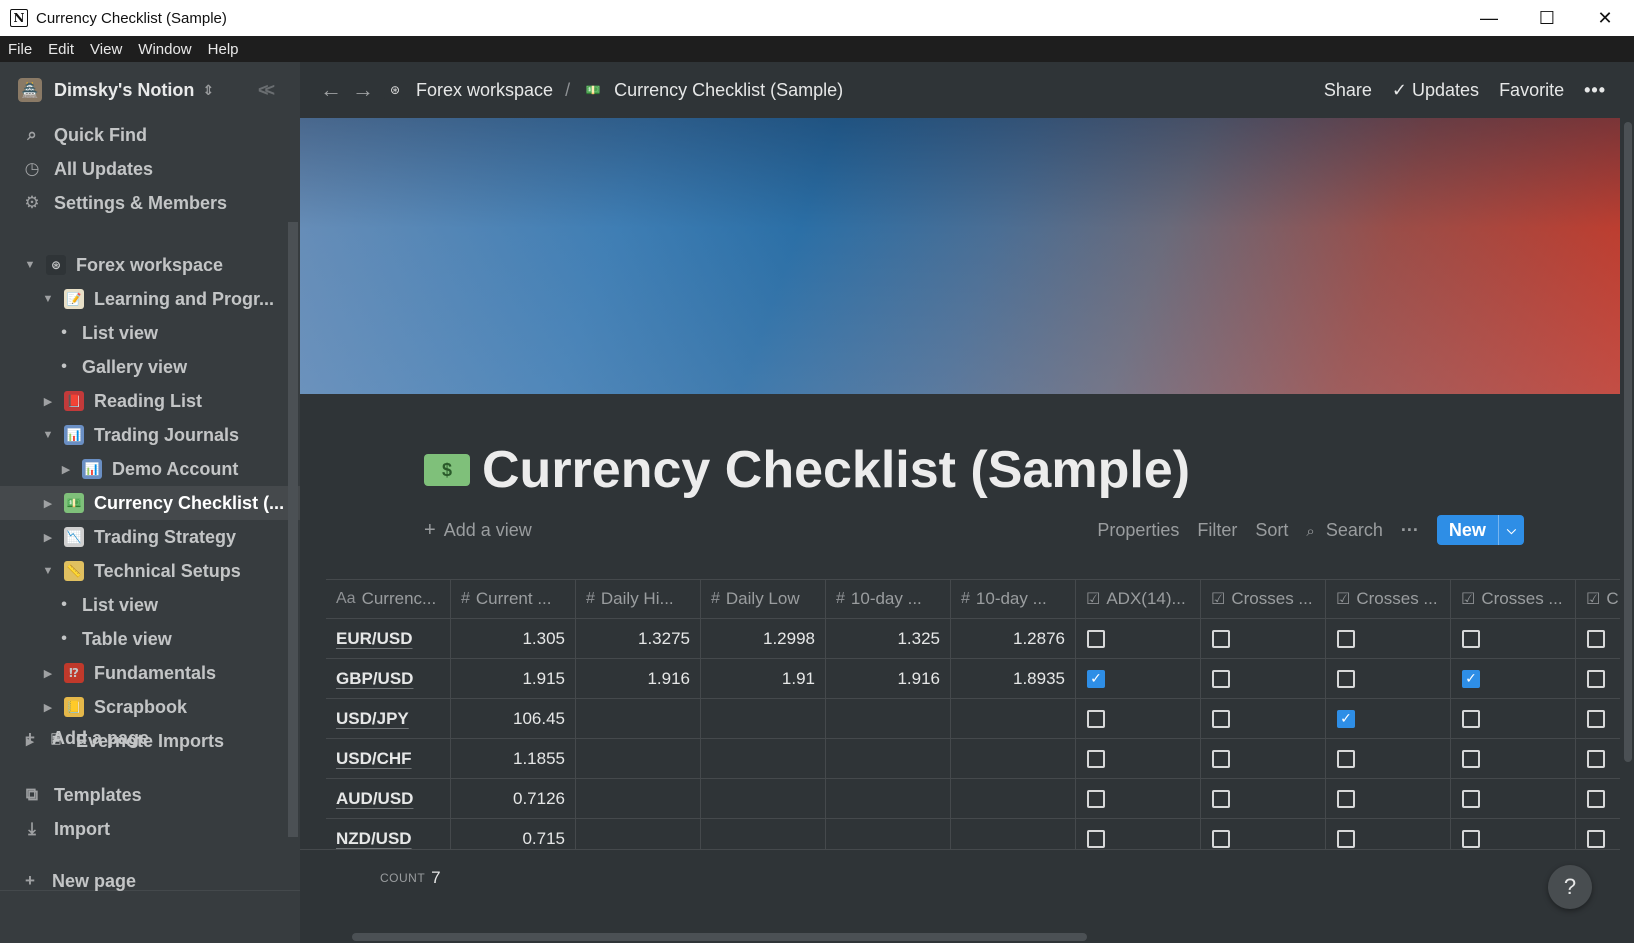 The width and height of the screenshot is (1634, 943). What do you see at coordinates (1595, 90) in the screenshot?
I see `more-options-icon: •••` at bounding box center [1595, 90].